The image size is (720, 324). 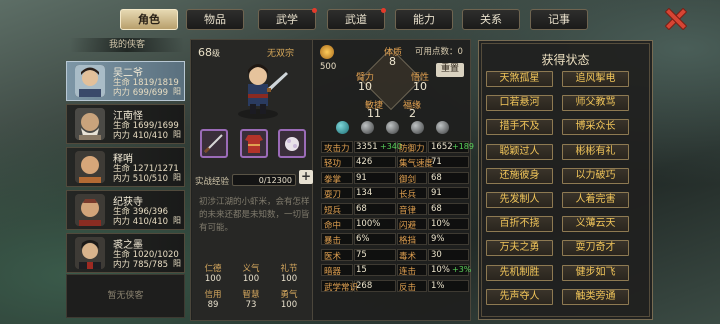 I want to click on virtue-stat: 智慧 73, so click(x=251, y=300).